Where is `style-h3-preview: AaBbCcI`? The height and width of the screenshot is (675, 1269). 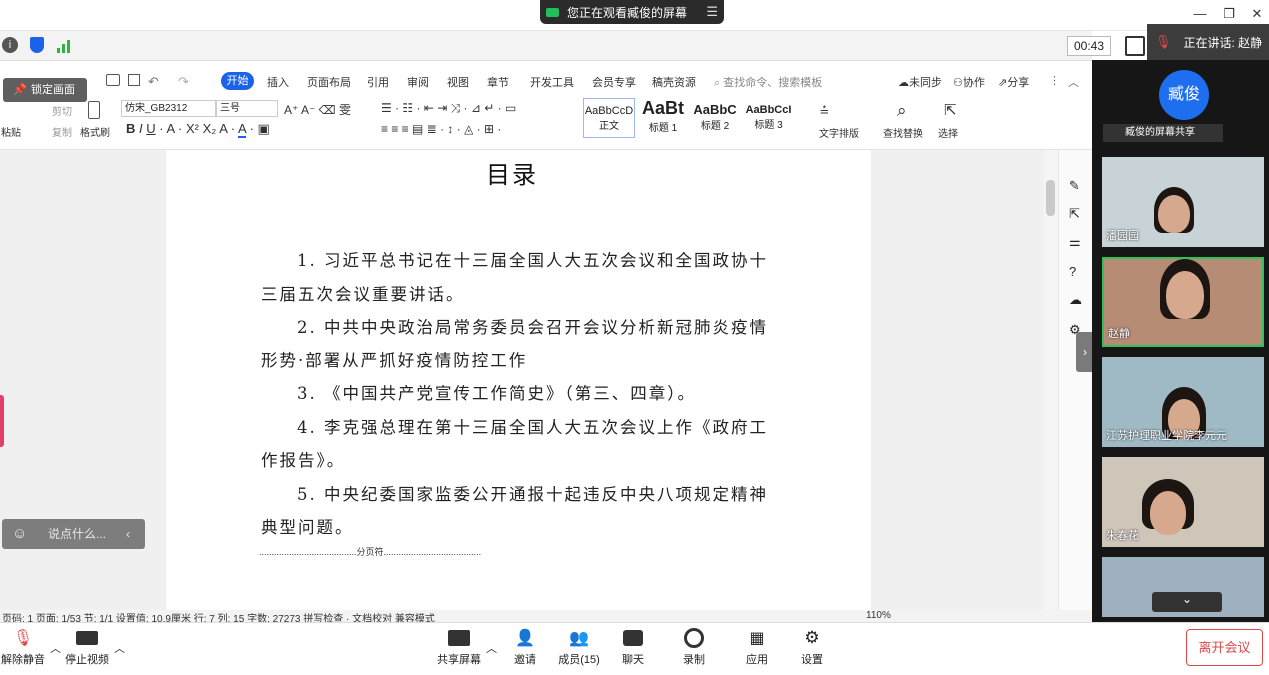
style-h3-preview: AaBbCcI is located at coordinates (768, 110).